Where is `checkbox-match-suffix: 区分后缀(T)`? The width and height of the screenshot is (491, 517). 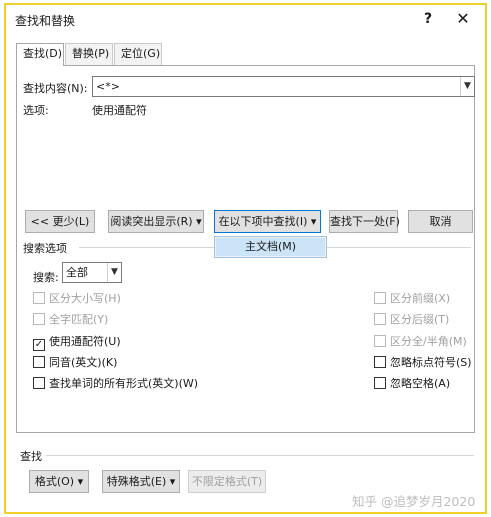 checkbox-match-suffix: 区分后缀(T) is located at coordinates (411, 321).